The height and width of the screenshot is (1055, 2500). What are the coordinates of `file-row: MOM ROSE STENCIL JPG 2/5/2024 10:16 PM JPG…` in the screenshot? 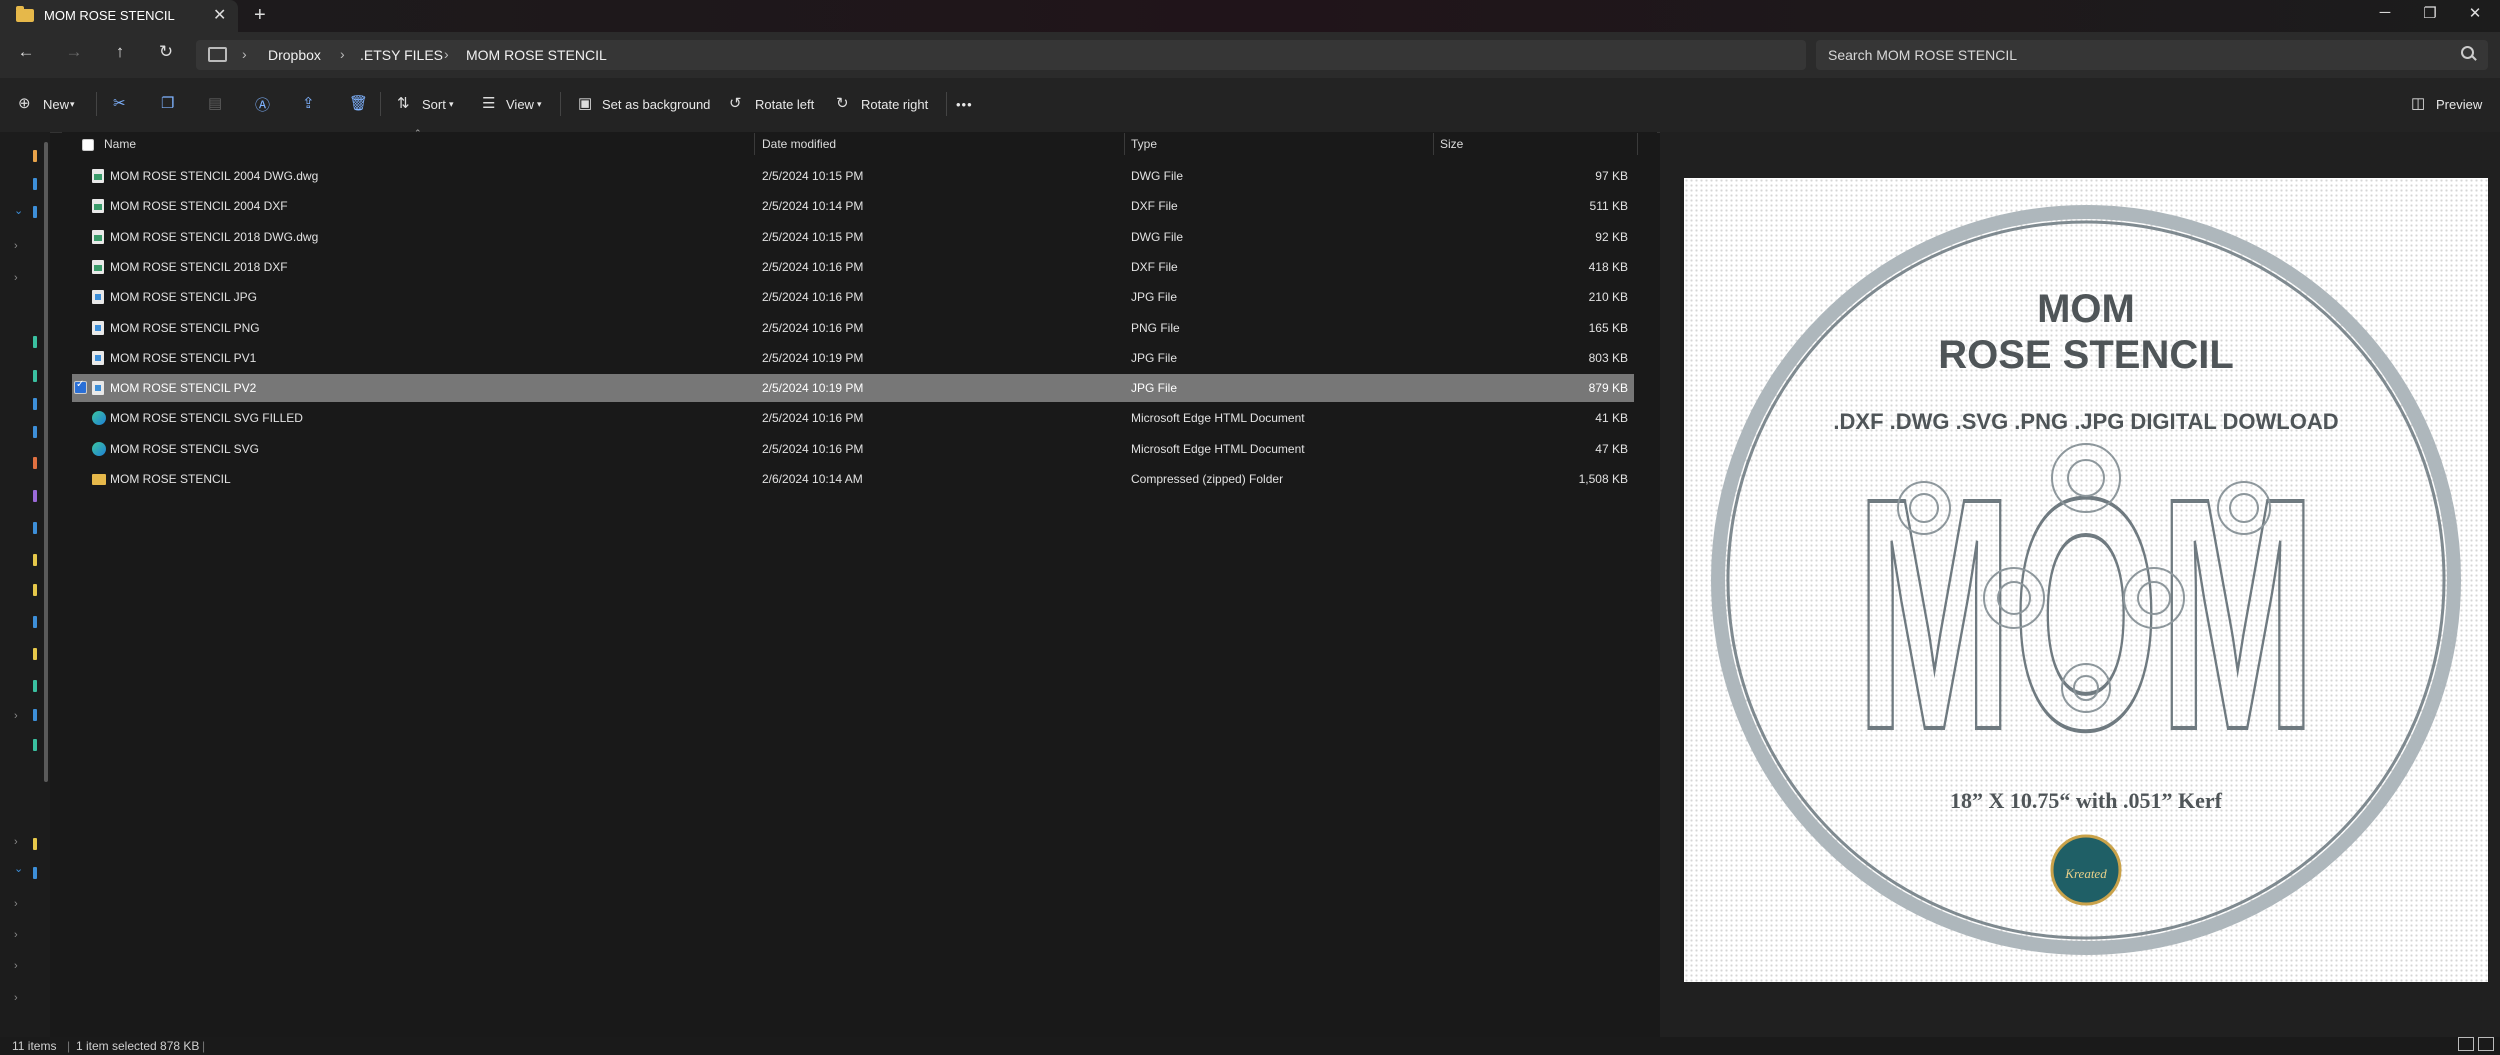 It's located at (853, 297).